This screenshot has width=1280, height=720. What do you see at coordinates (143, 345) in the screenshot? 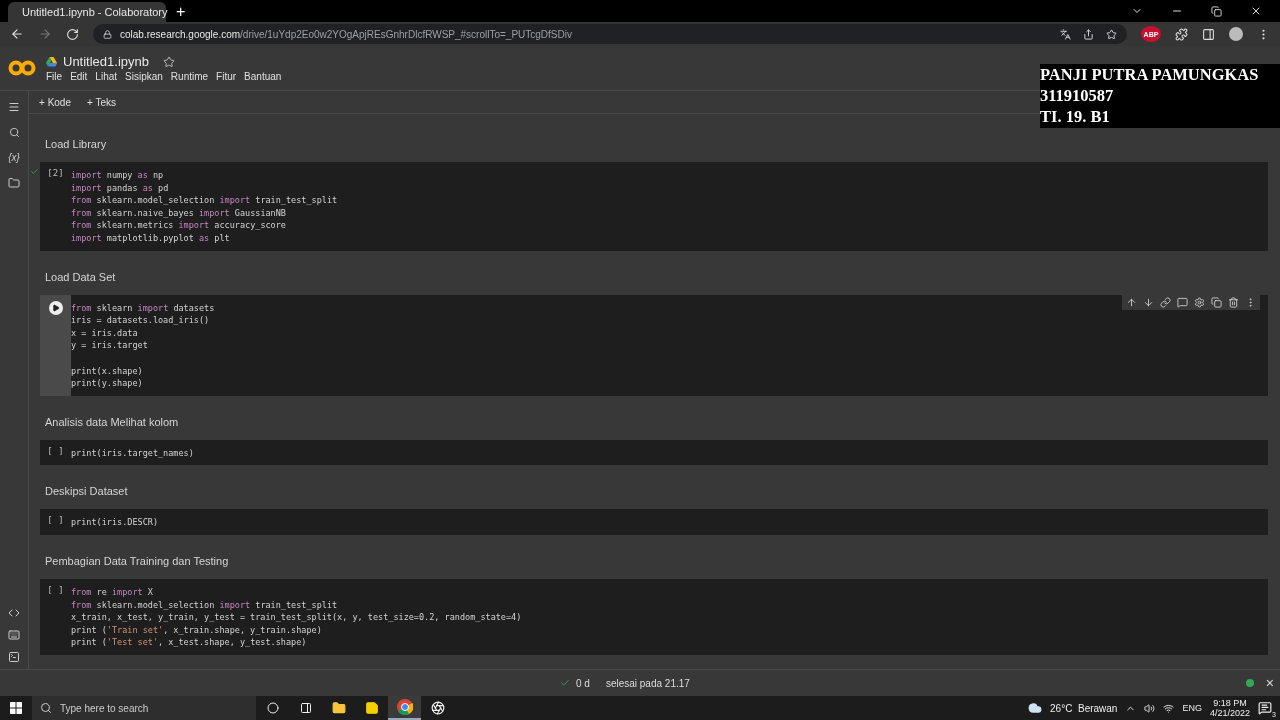
I see `code-text: from sklearn import datasets iris = datasets.load_iris() x = iris.data y = iris.target print(x.shape) print(y.shape)` at bounding box center [143, 345].